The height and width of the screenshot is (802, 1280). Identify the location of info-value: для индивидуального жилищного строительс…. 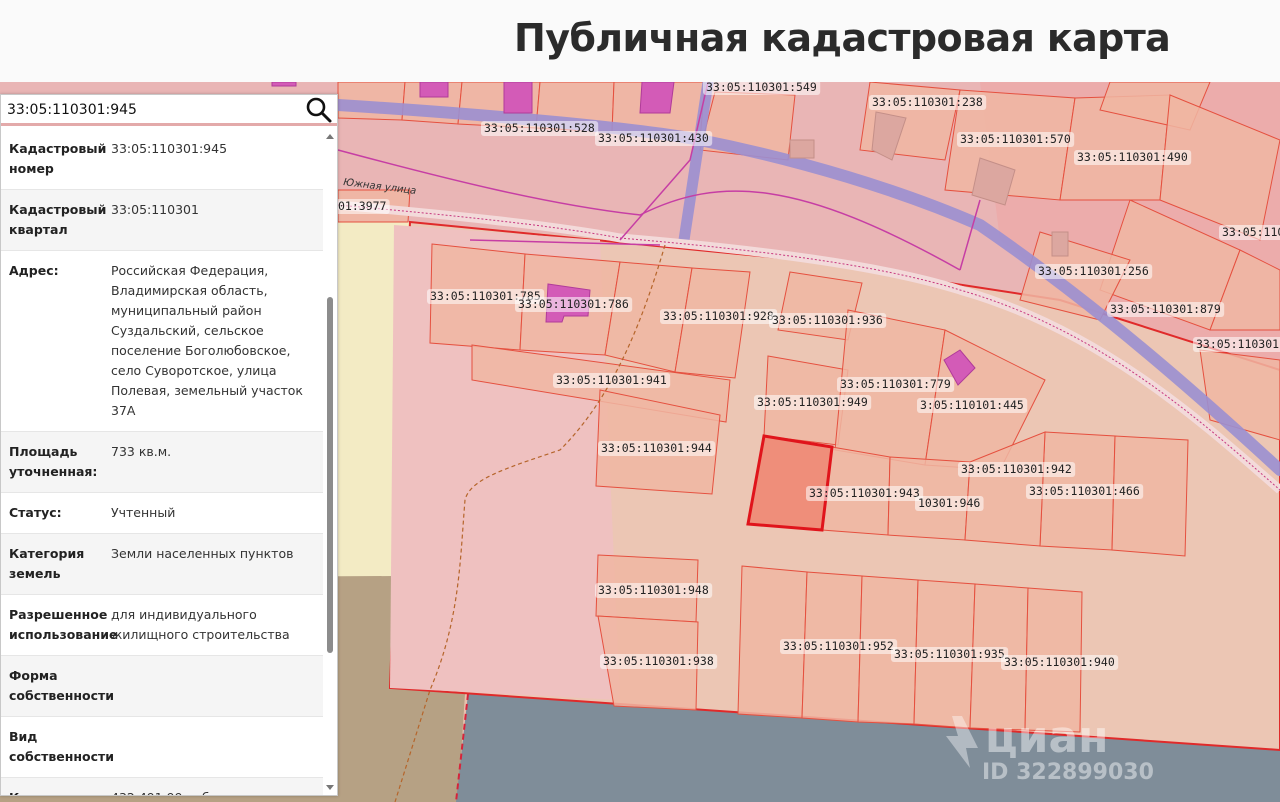
(200, 624).